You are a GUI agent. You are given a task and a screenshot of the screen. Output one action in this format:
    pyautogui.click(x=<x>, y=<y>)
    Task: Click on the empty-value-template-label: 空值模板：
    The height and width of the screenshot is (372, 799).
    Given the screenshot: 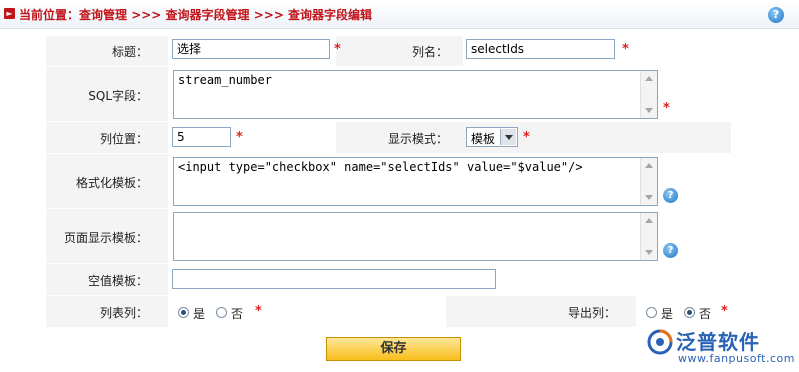 What is the action you would take?
    pyautogui.click(x=117, y=281)
    